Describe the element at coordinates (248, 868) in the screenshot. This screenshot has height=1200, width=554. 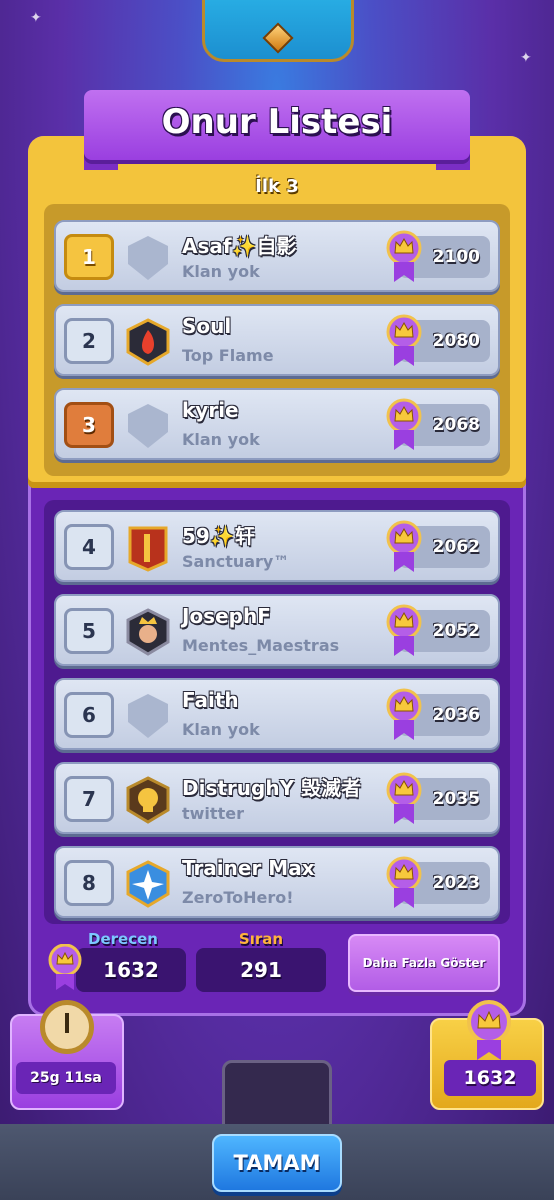
I see `player-name: Trainer Max` at that location.